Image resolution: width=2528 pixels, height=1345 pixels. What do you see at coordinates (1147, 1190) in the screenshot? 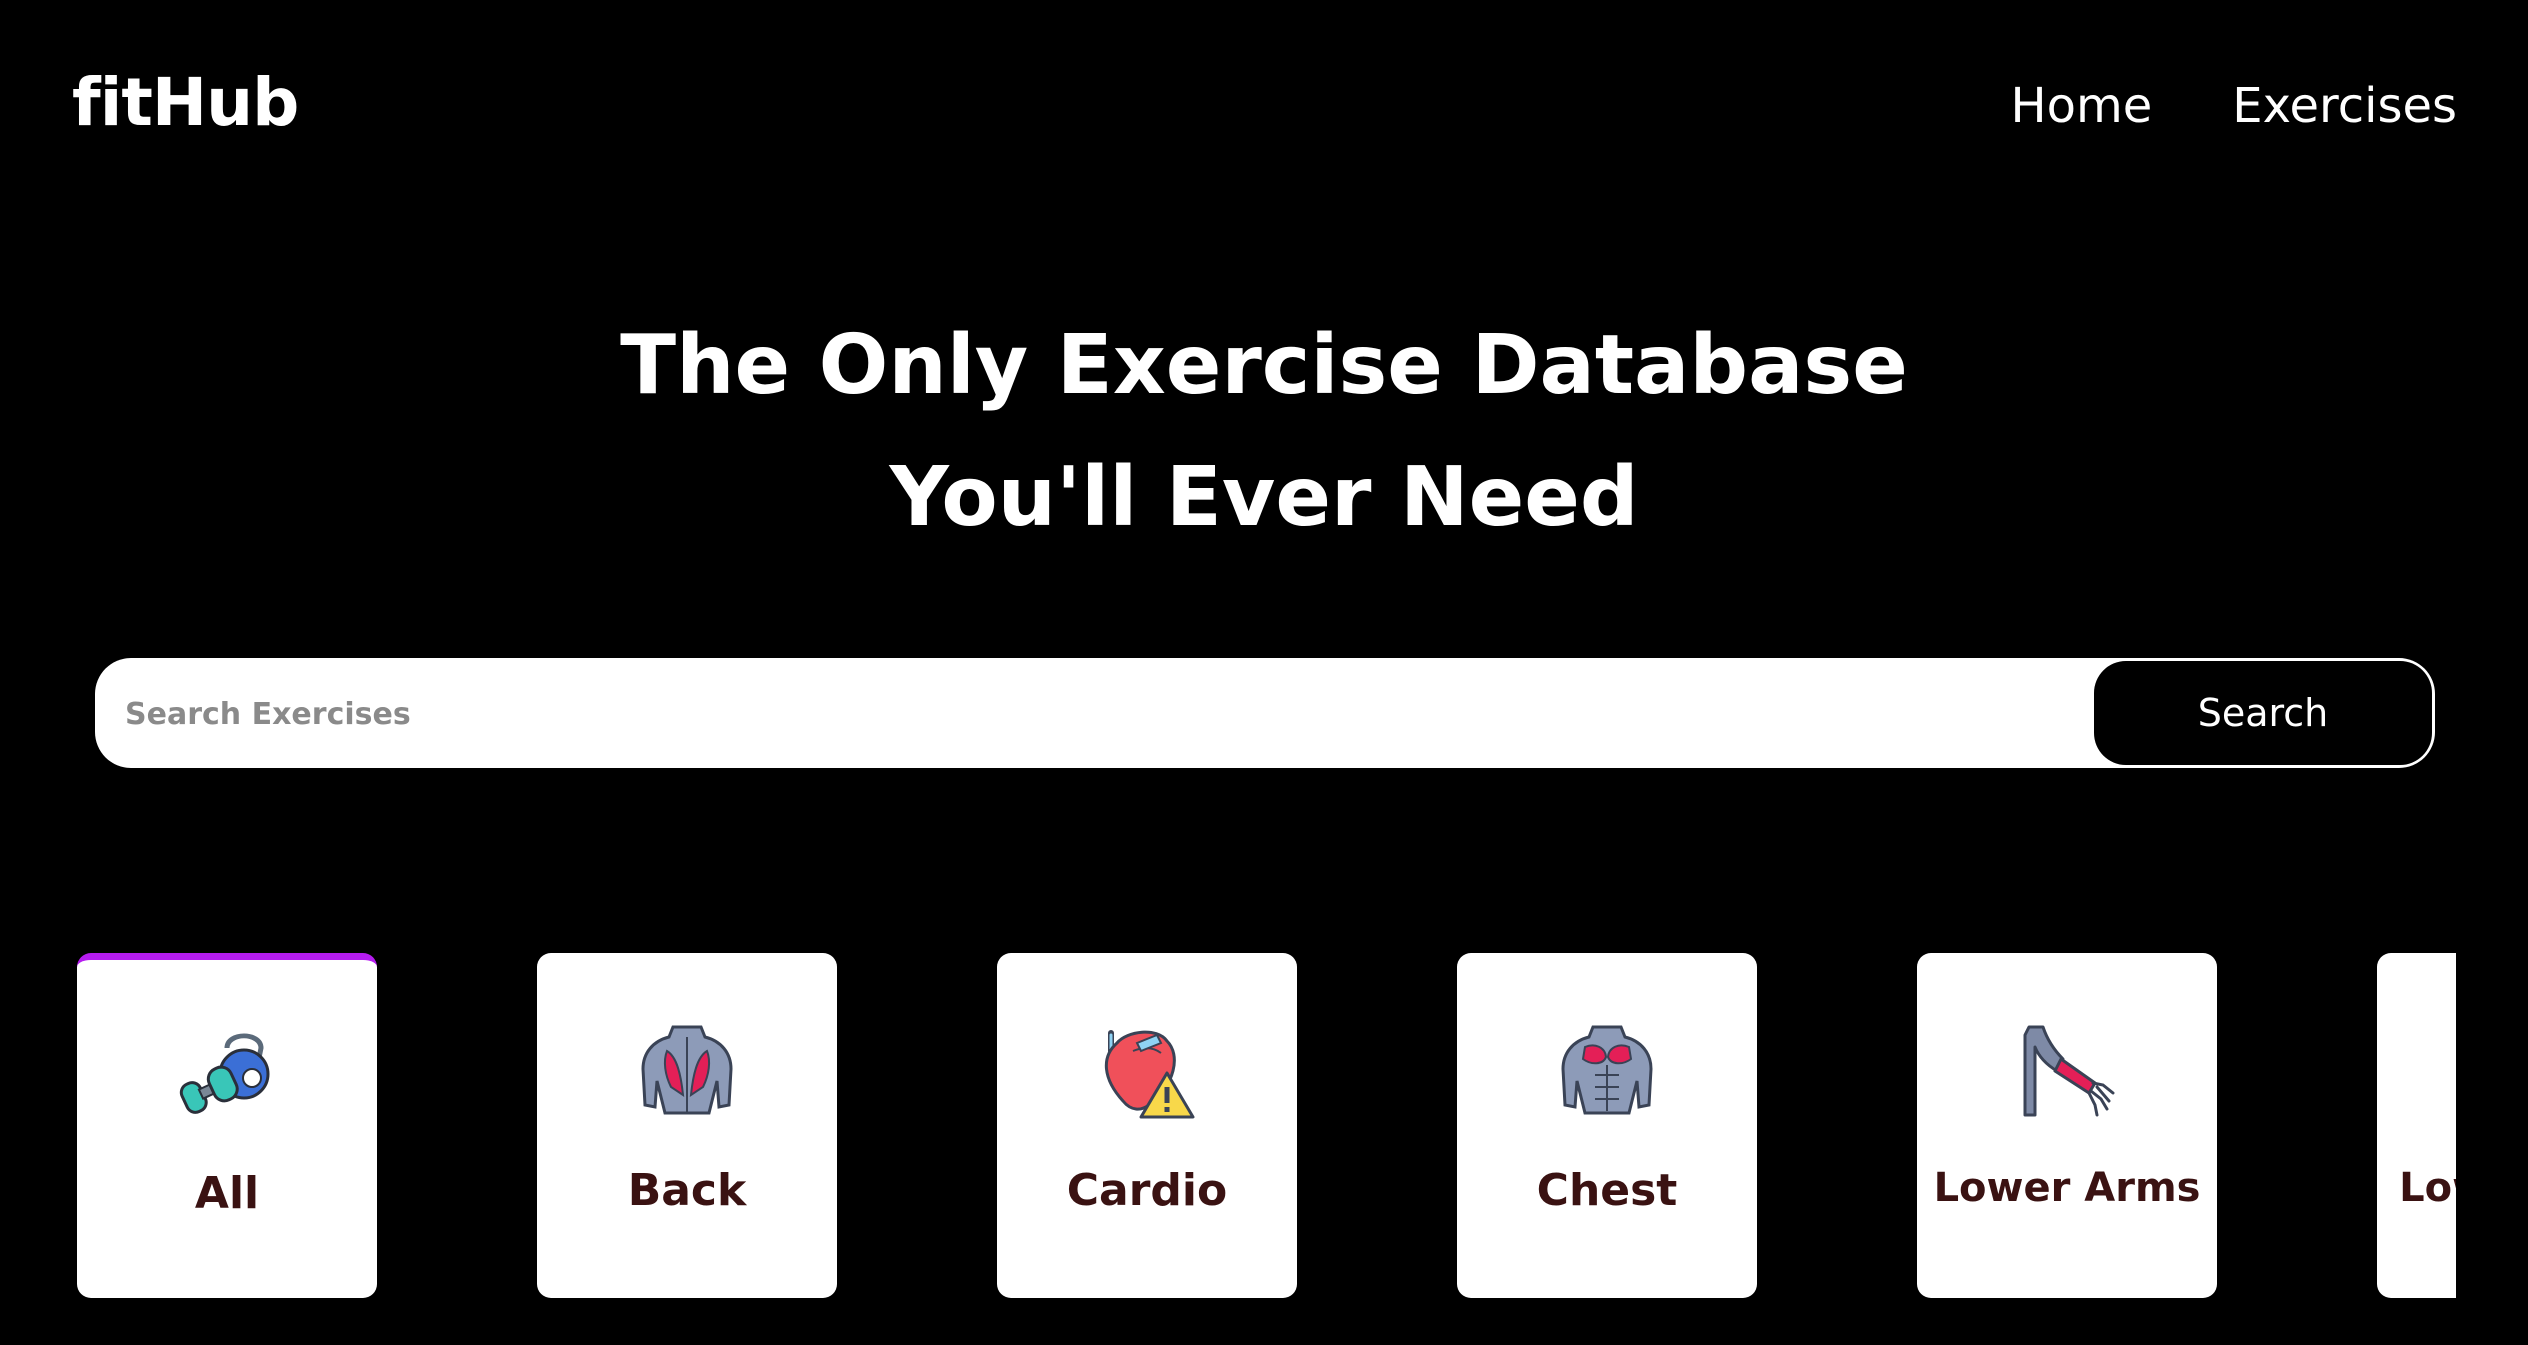
I see `category-label: Cardio` at bounding box center [1147, 1190].